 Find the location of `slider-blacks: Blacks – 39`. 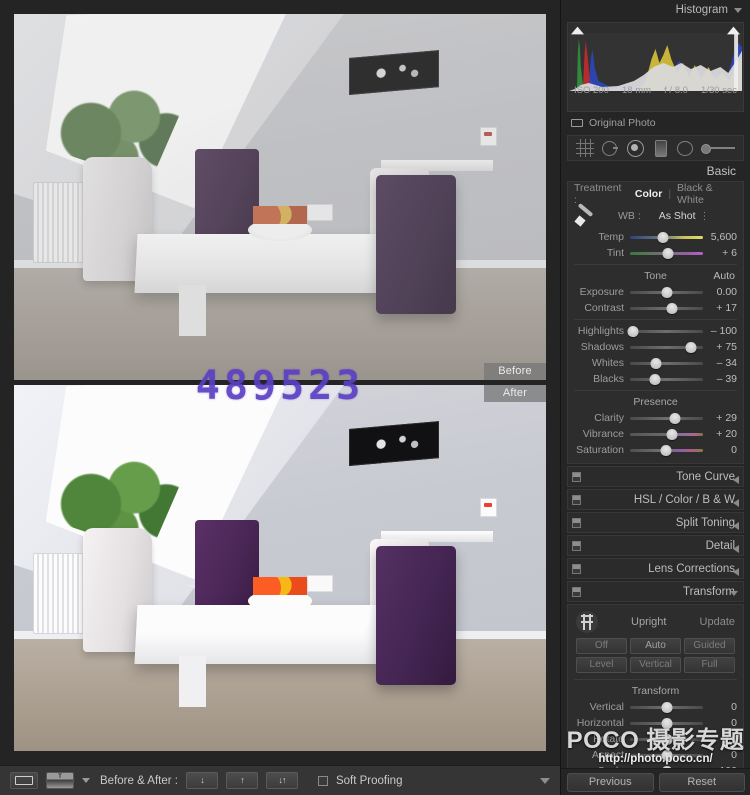

slider-blacks: Blacks – 39 is located at coordinates (655, 379).